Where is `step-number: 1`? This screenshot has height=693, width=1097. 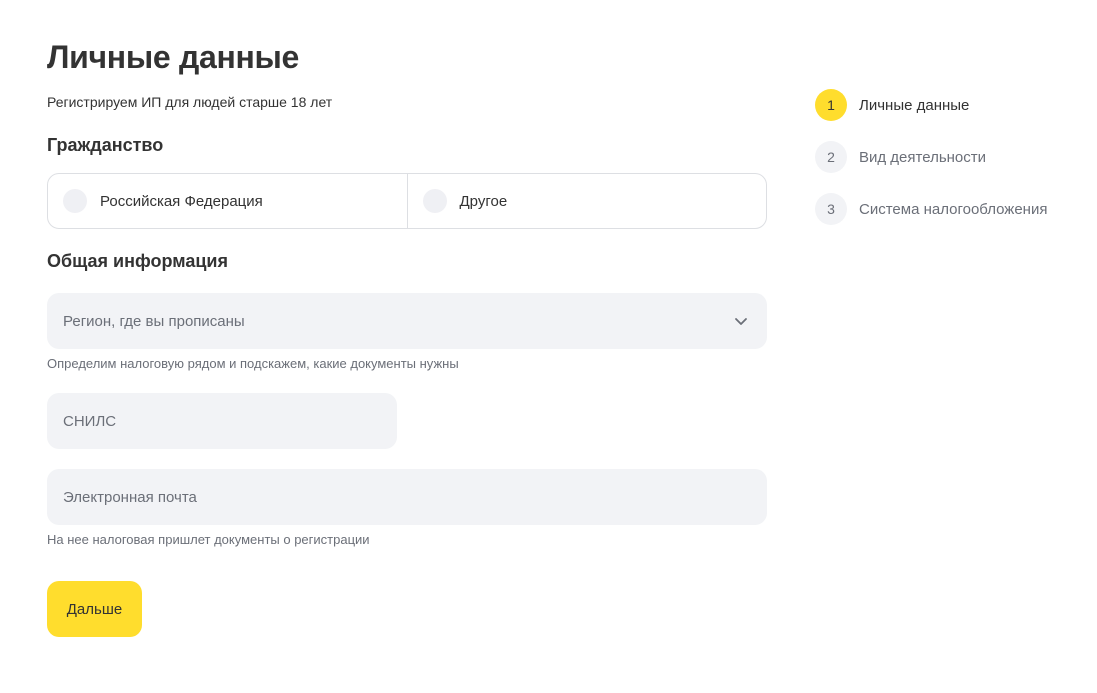
step-number: 1 is located at coordinates (831, 105).